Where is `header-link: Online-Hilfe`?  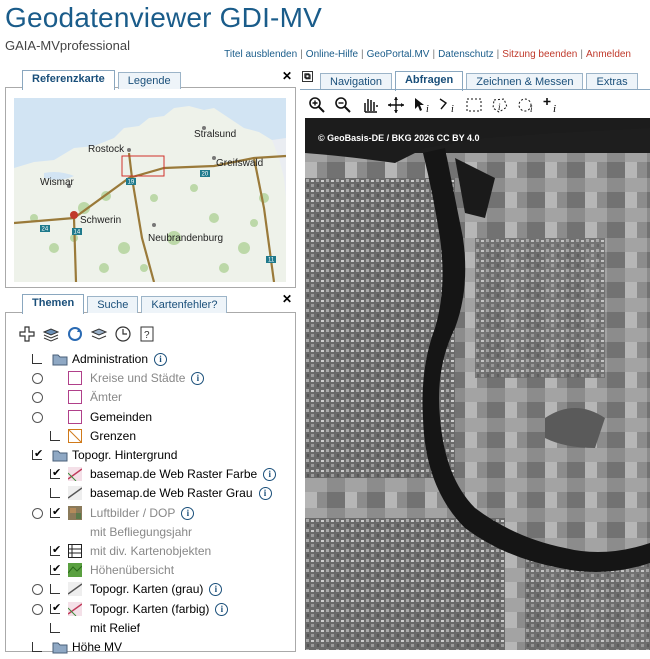 header-link: Online-Hilfe is located at coordinates (332, 54).